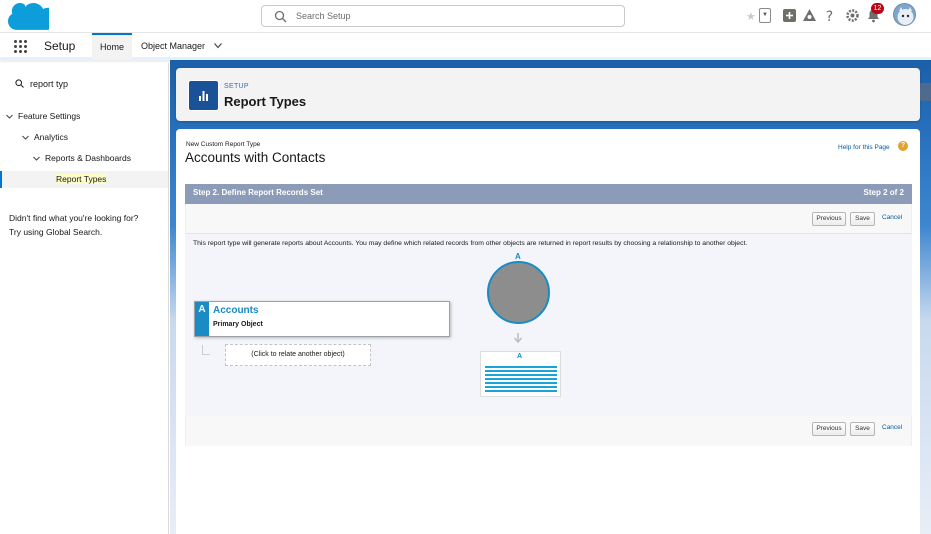 This screenshot has height=534, width=931. I want to click on tree-item-feature-settings: Feature Settings, so click(43, 116).